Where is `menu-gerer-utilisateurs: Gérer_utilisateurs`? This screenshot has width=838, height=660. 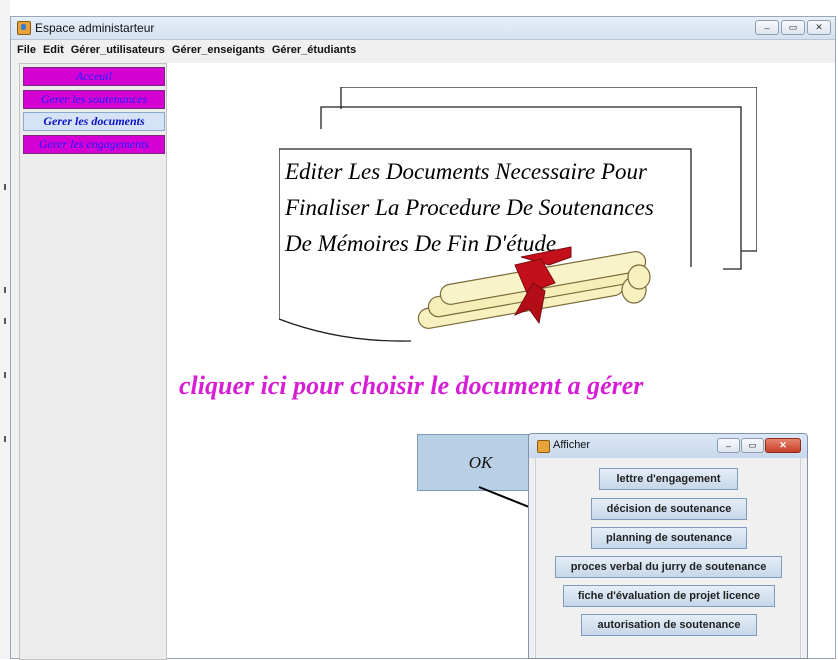
menu-gerer-utilisateurs: Gérer_utilisateurs is located at coordinates (118, 50).